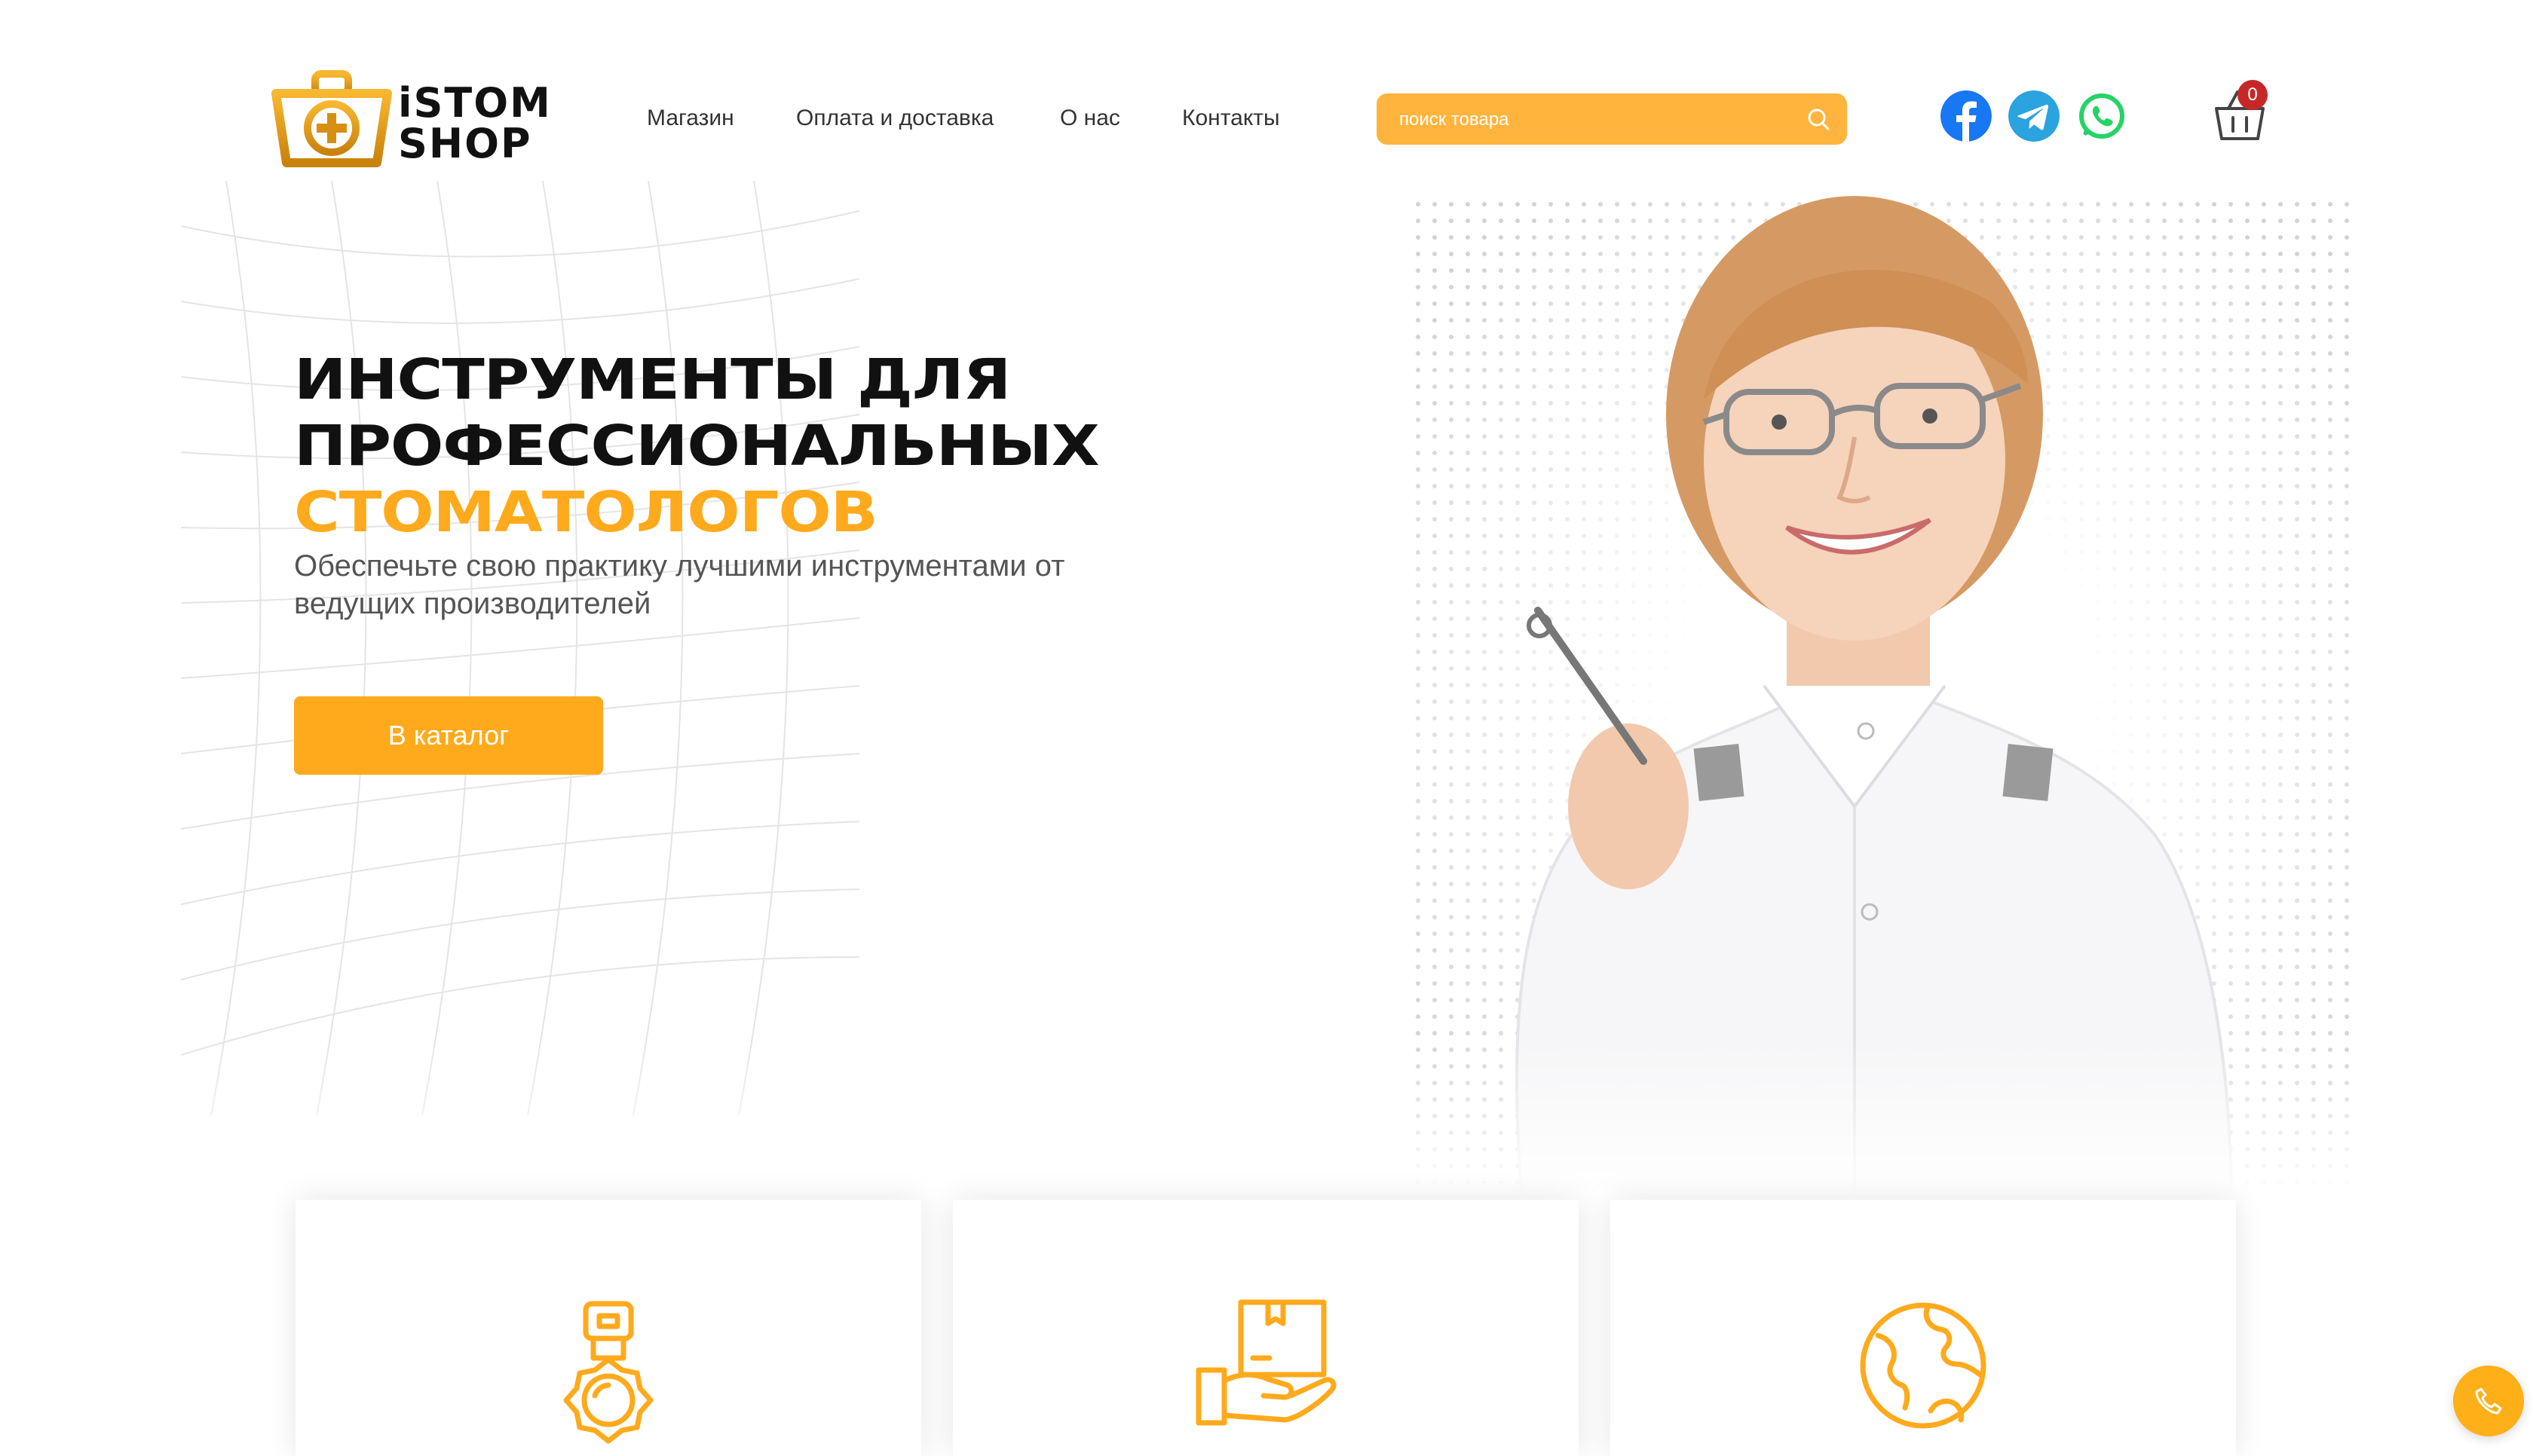 This screenshot has height=1456, width=2533. Describe the element at coordinates (690, 118) in the screenshot. I see `nav-item-shop: Магазин` at that location.